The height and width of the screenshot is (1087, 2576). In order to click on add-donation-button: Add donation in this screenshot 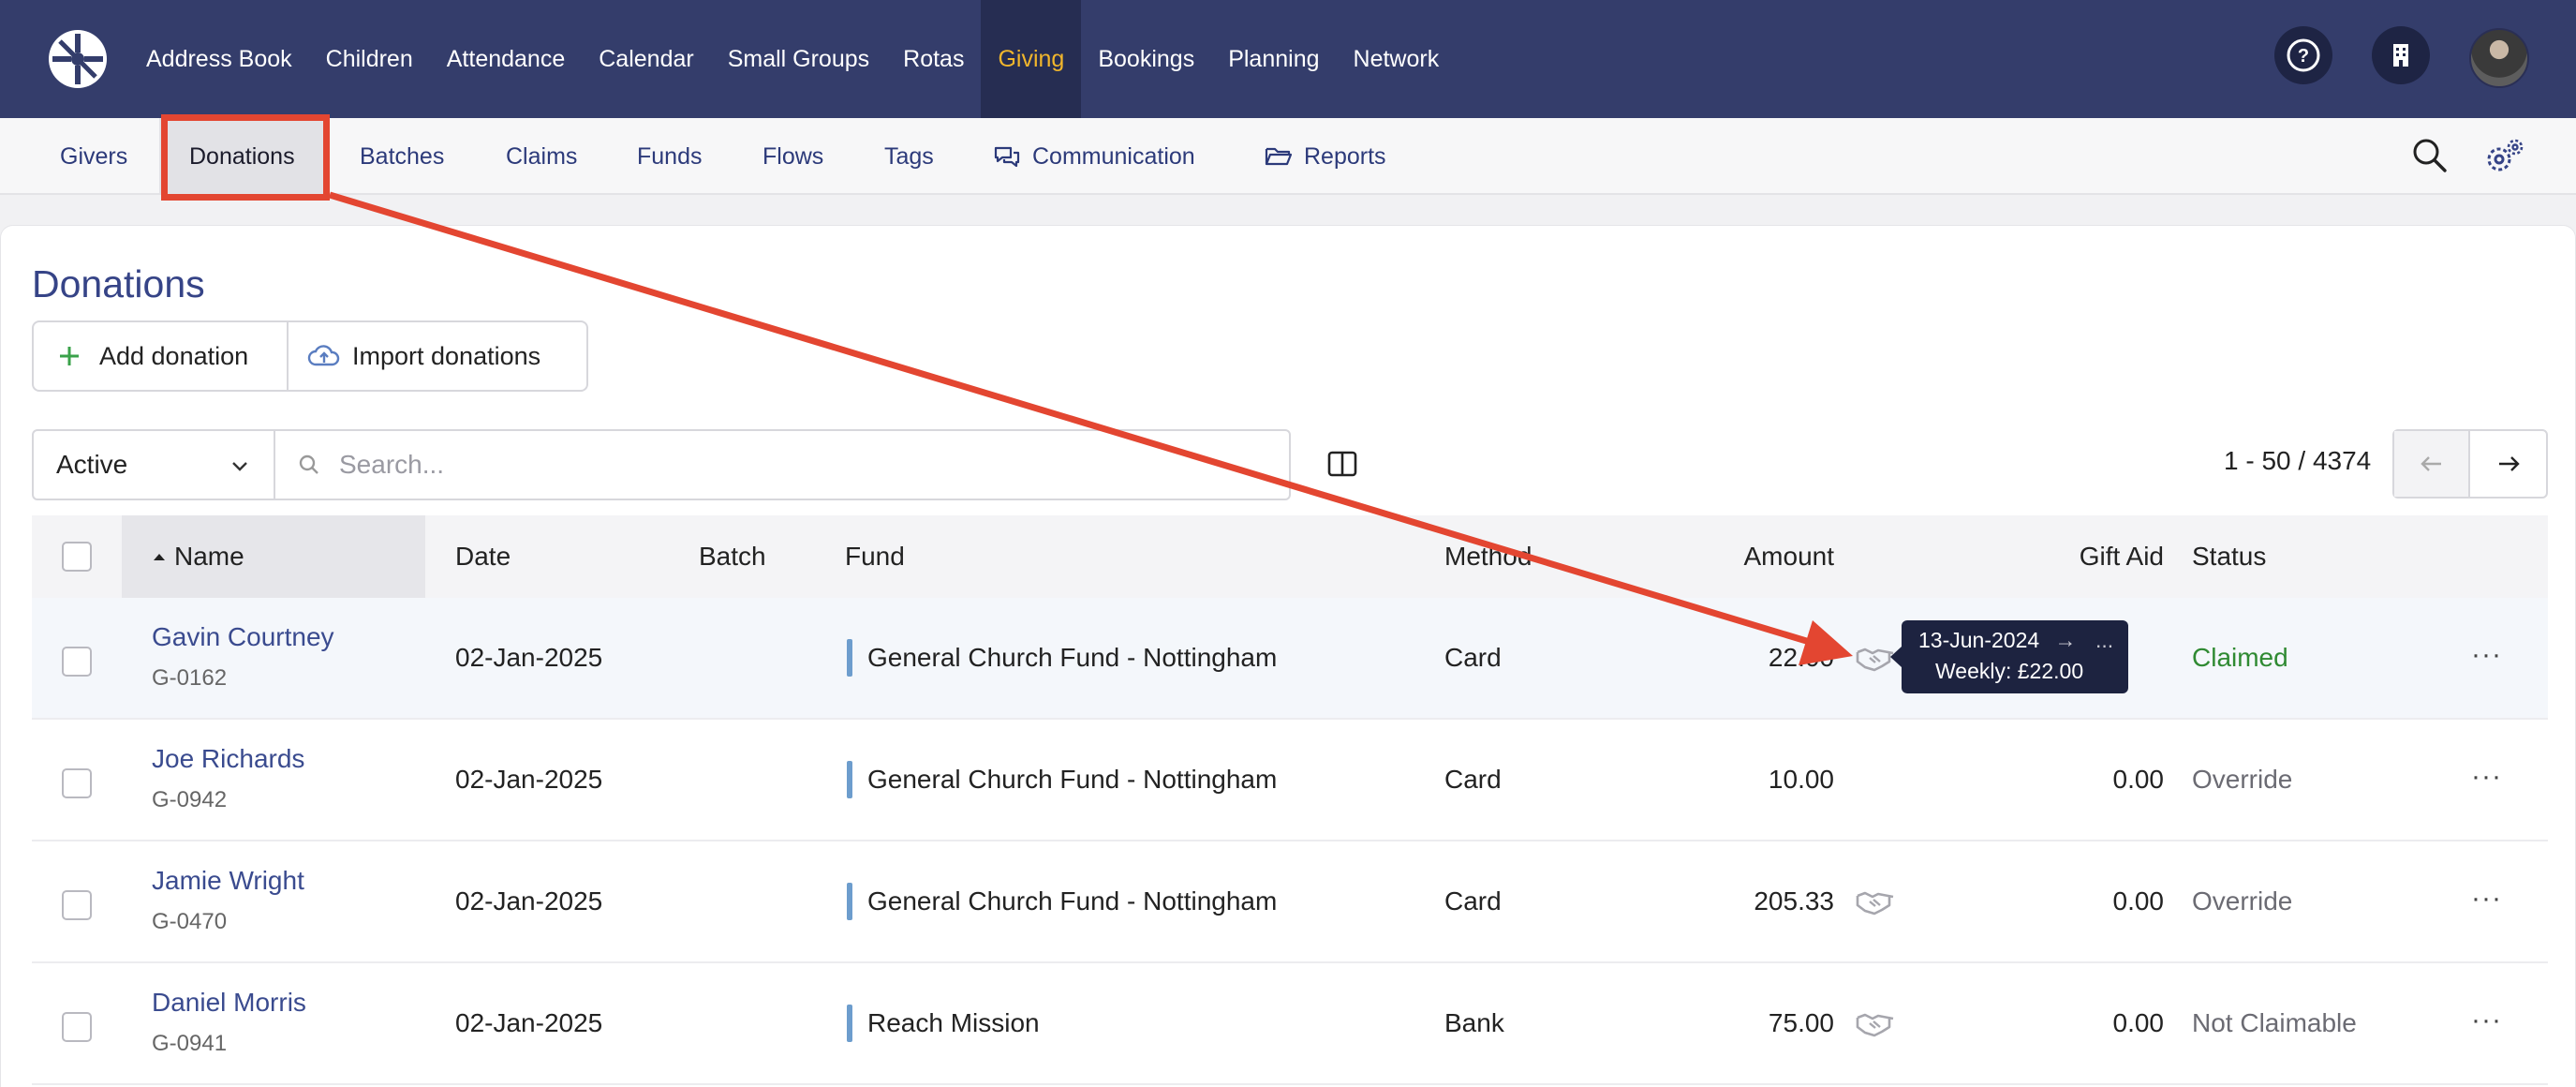, I will do `click(162, 356)`.